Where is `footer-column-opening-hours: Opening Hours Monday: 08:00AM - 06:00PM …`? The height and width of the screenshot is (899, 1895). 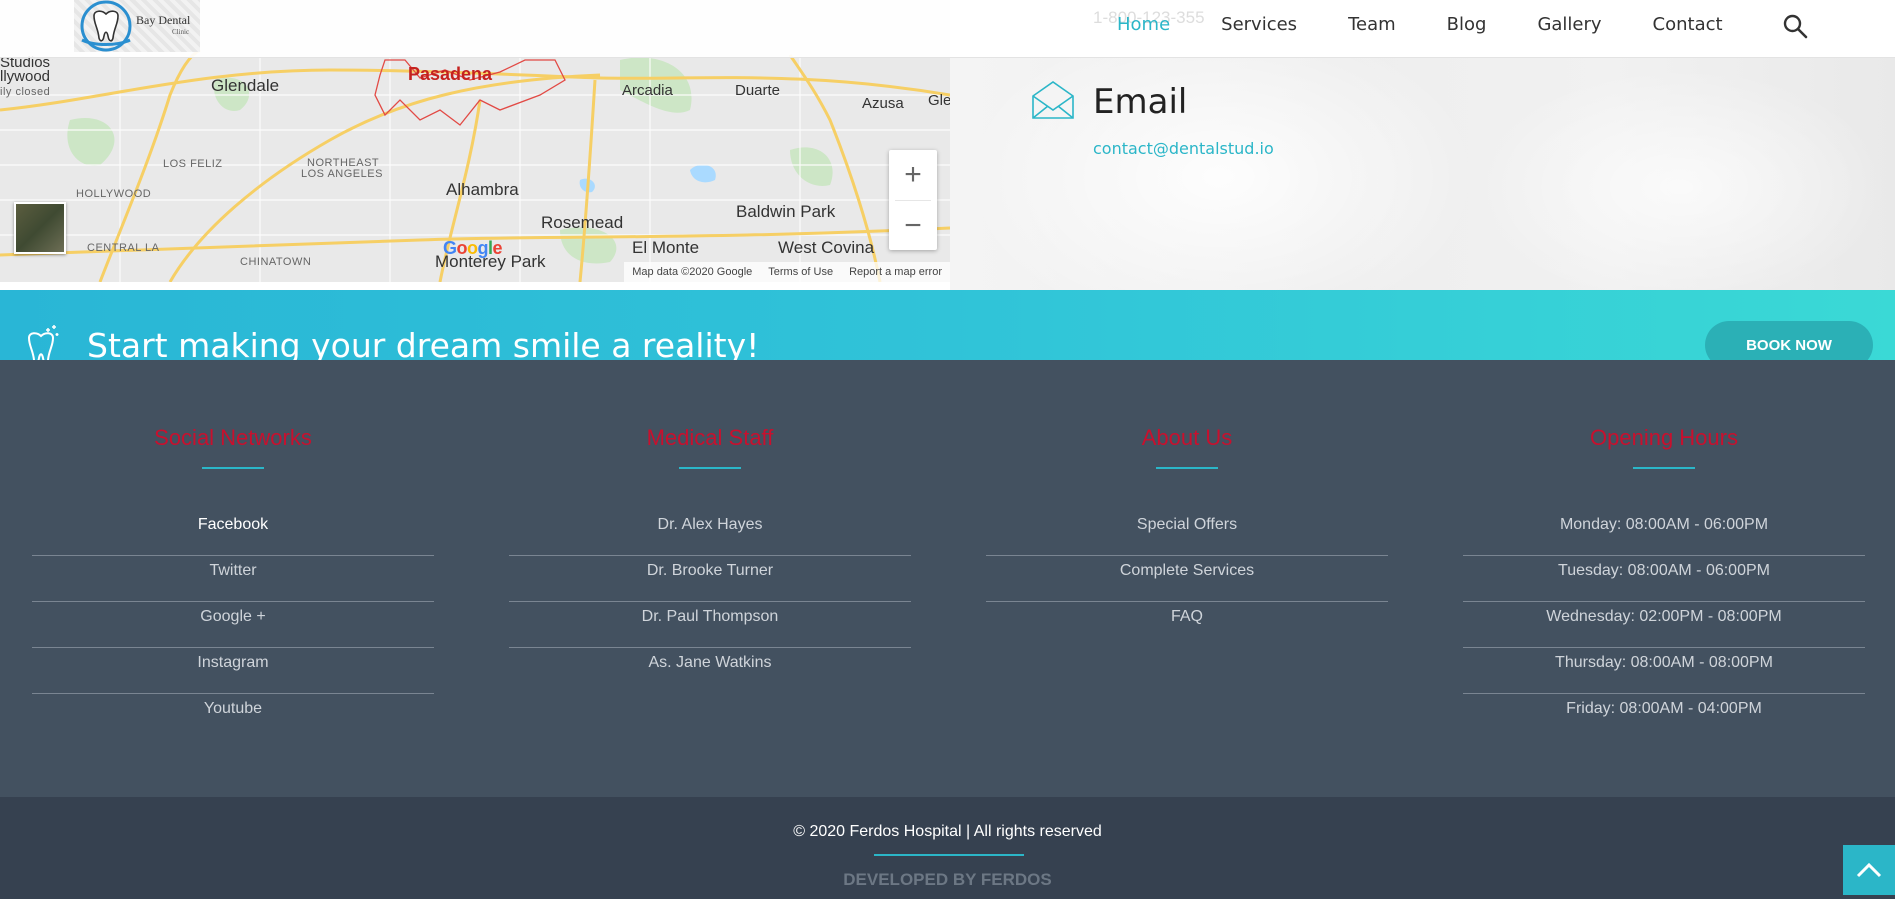 footer-column-opening-hours: Opening Hours Monday: 08:00AM - 06:00PM … is located at coordinates (1664, 550).